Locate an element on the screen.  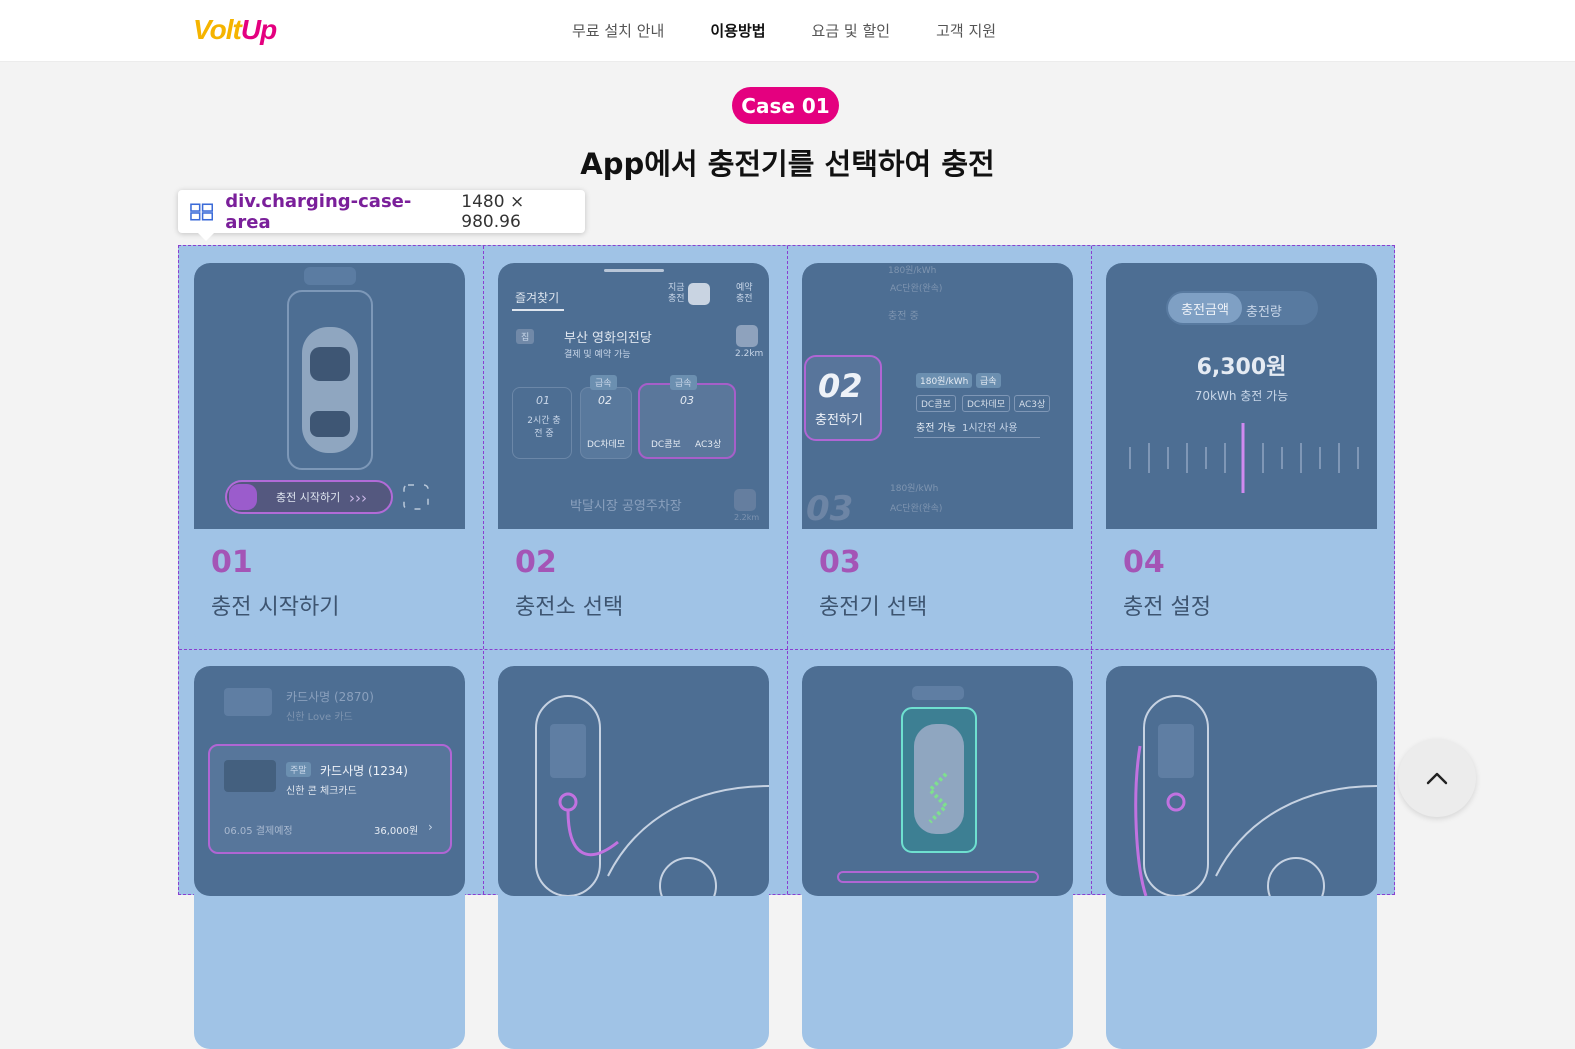
charger-car-illustration is located at coordinates (652, 805).